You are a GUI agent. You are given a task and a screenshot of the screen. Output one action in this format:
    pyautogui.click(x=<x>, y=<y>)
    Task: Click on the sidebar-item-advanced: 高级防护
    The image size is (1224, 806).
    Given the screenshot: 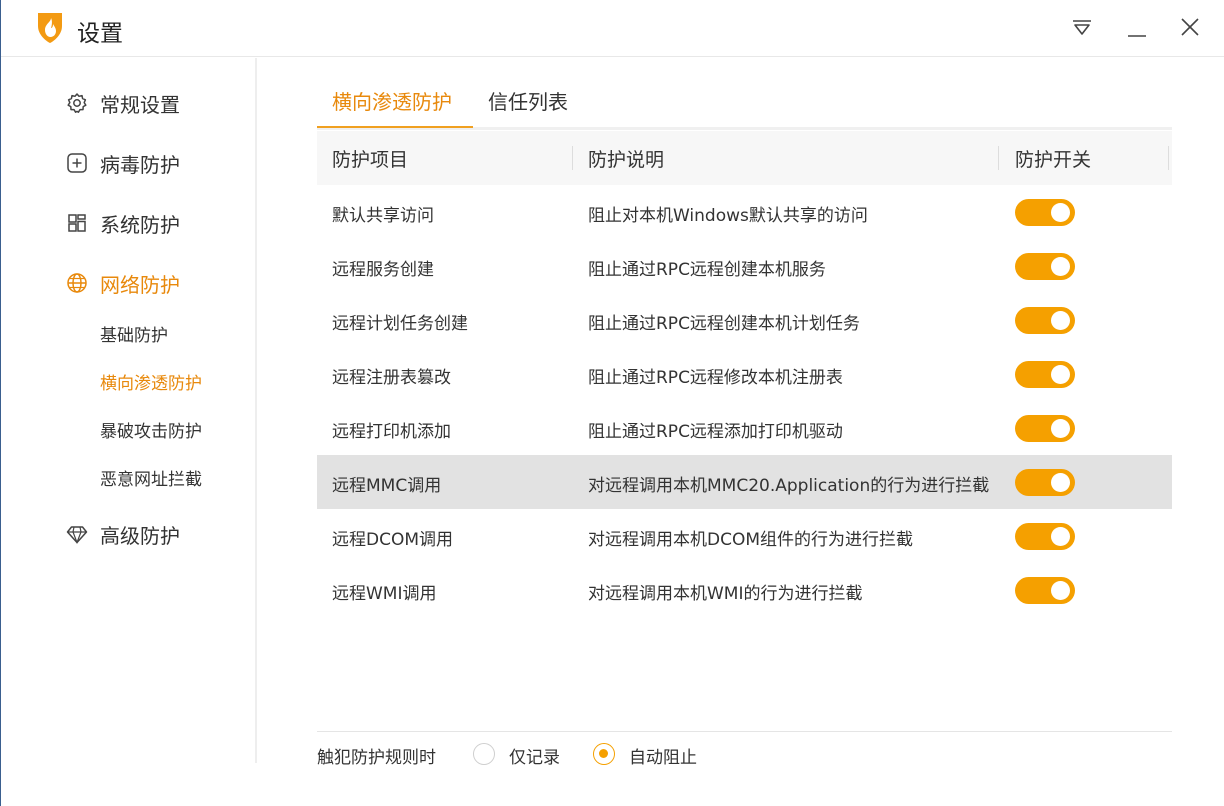 What is the action you would take?
    pyautogui.click(x=122, y=534)
    